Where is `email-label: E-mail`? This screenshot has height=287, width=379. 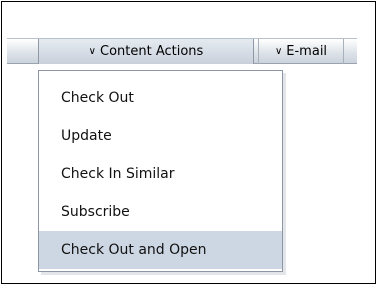
email-label: E-mail is located at coordinates (307, 51).